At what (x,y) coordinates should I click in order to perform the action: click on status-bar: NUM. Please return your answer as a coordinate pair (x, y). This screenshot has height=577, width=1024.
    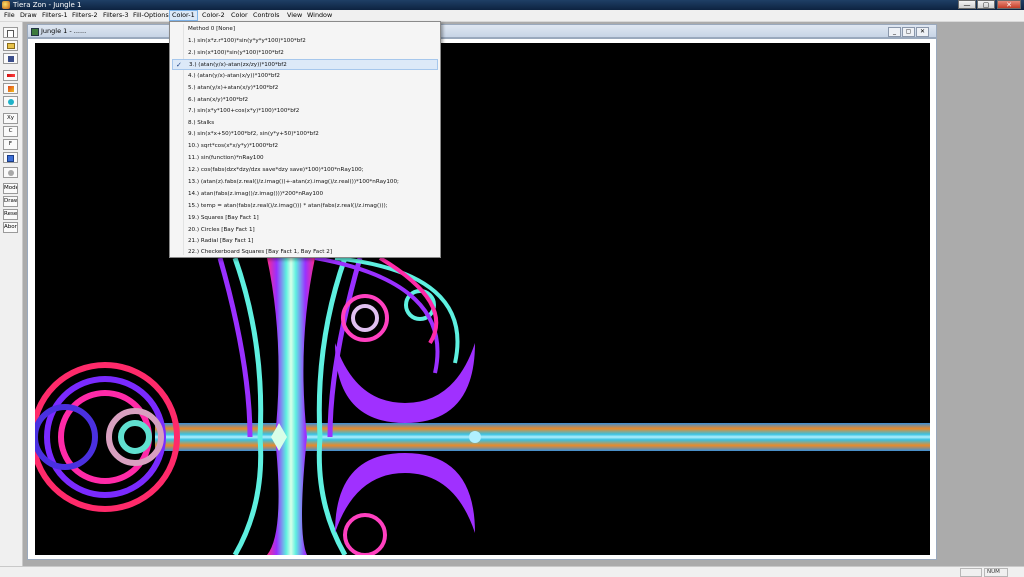
    Looking at the image, I should click on (512, 571).